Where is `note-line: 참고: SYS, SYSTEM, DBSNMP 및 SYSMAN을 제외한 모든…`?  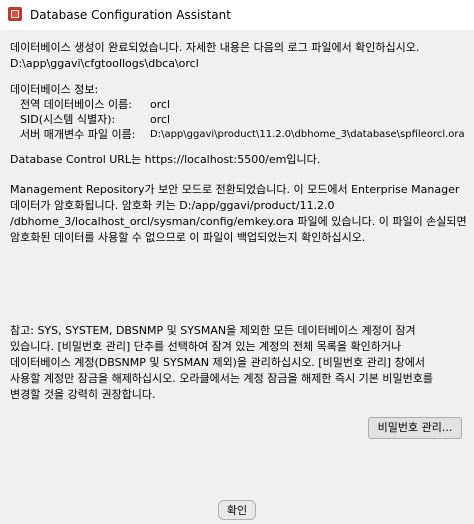
note-line: 참고: SYS, SYSTEM, DBSNMP 및 SYSMAN을 제외한 모든… is located at coordinates (213, 330).